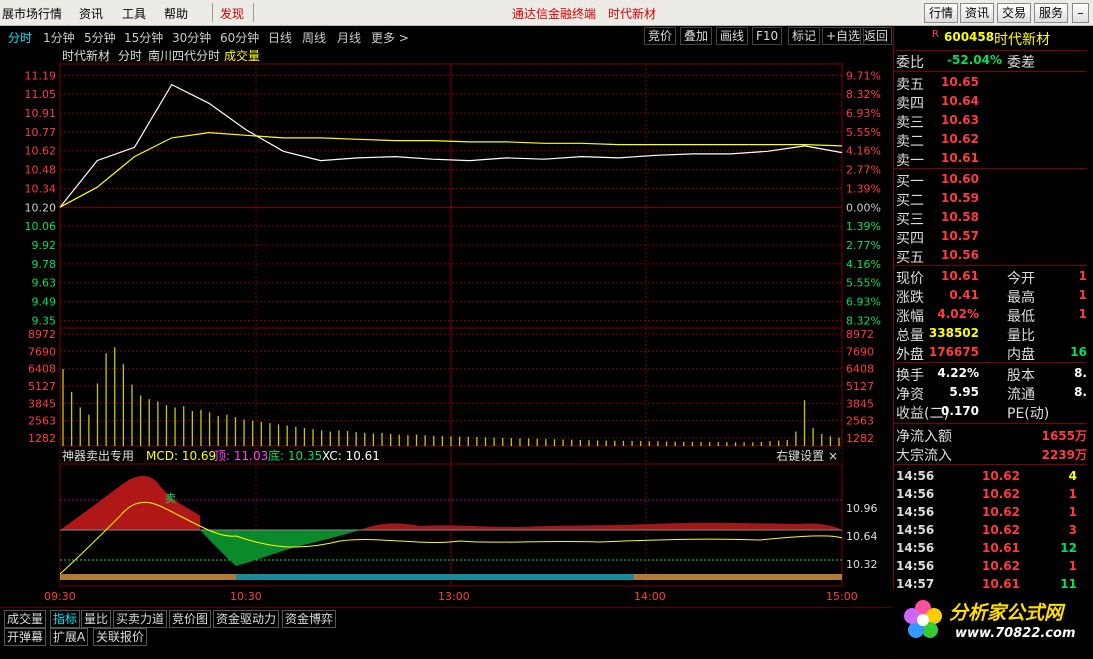  I want to click on buy-level-row: 买二 10.59, so click(990, 199).